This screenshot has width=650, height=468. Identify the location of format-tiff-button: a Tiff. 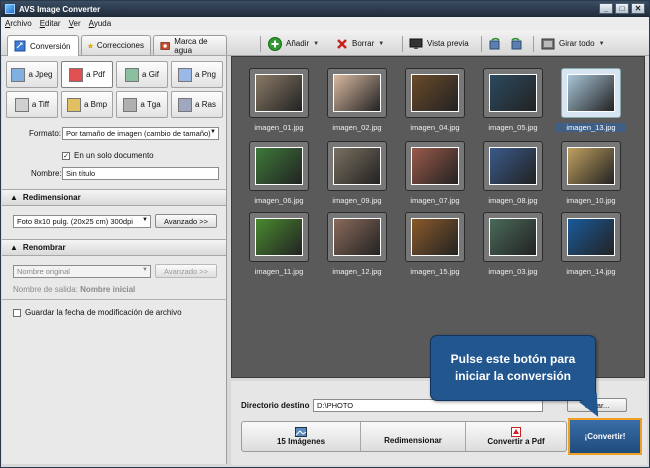
(32, 104).